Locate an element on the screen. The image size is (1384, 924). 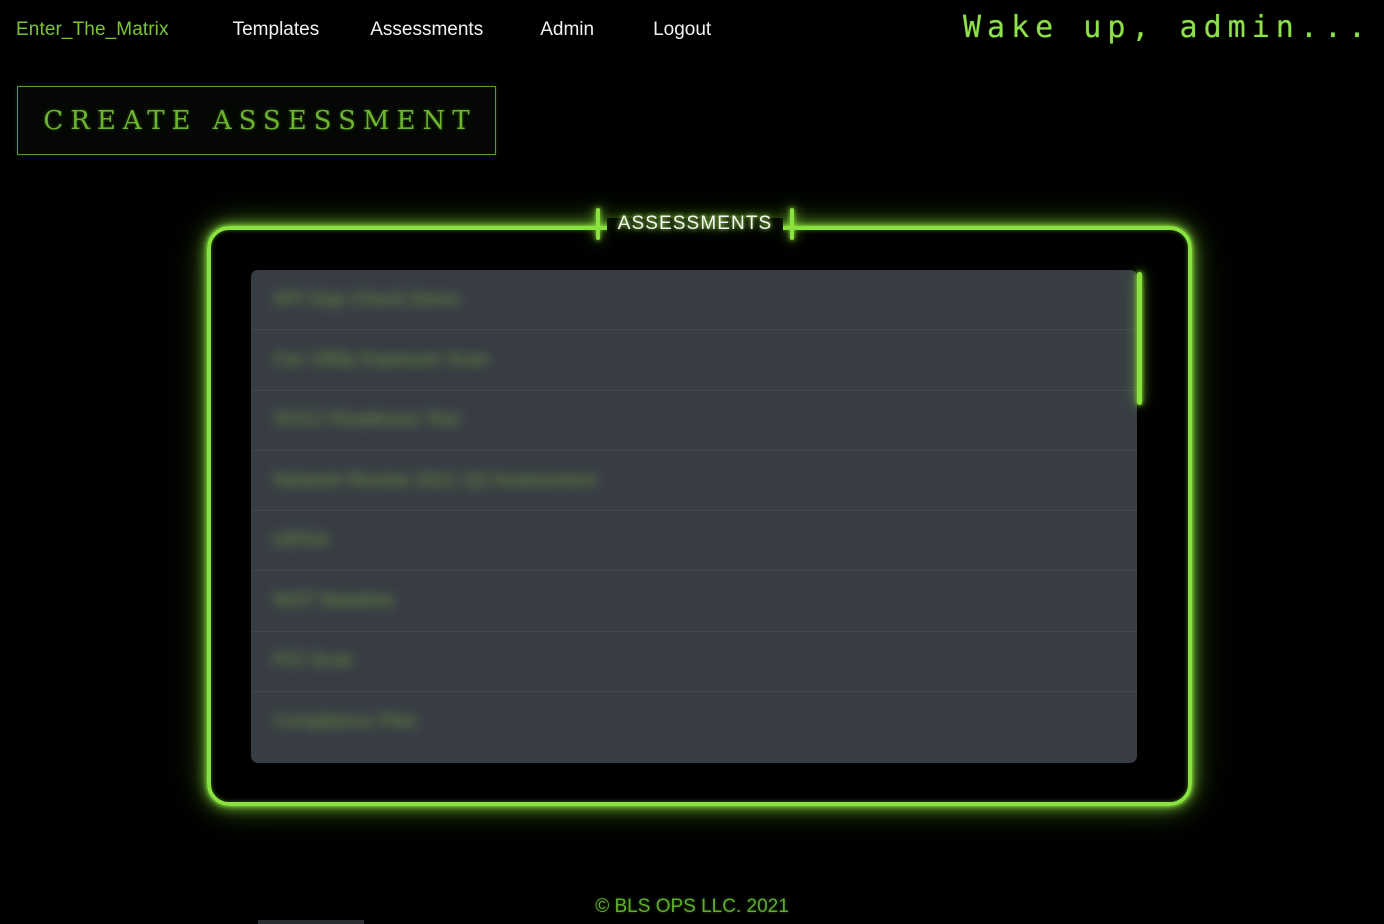
assessments-list-scrollbar is located at coordinates (1140, 361).